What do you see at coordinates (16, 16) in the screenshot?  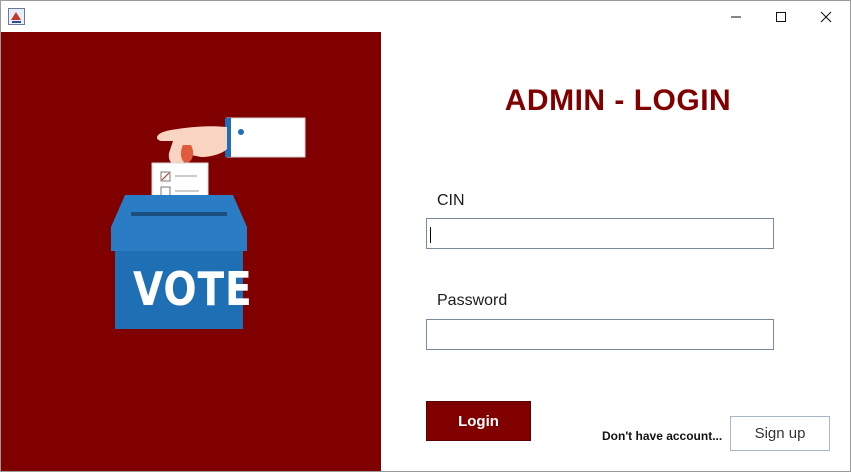 I see `java-app-icon` at bounding box center [16, 16].